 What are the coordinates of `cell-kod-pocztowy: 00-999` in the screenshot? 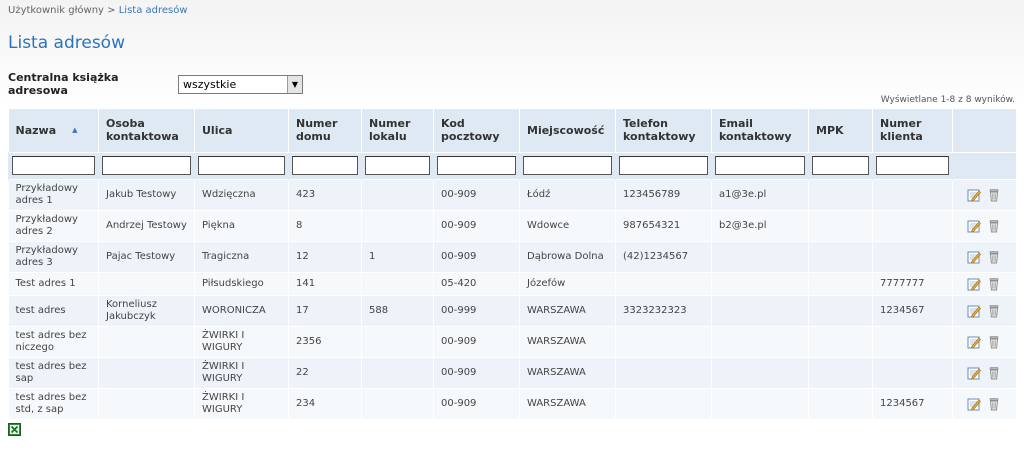 It's located at (476, 310).